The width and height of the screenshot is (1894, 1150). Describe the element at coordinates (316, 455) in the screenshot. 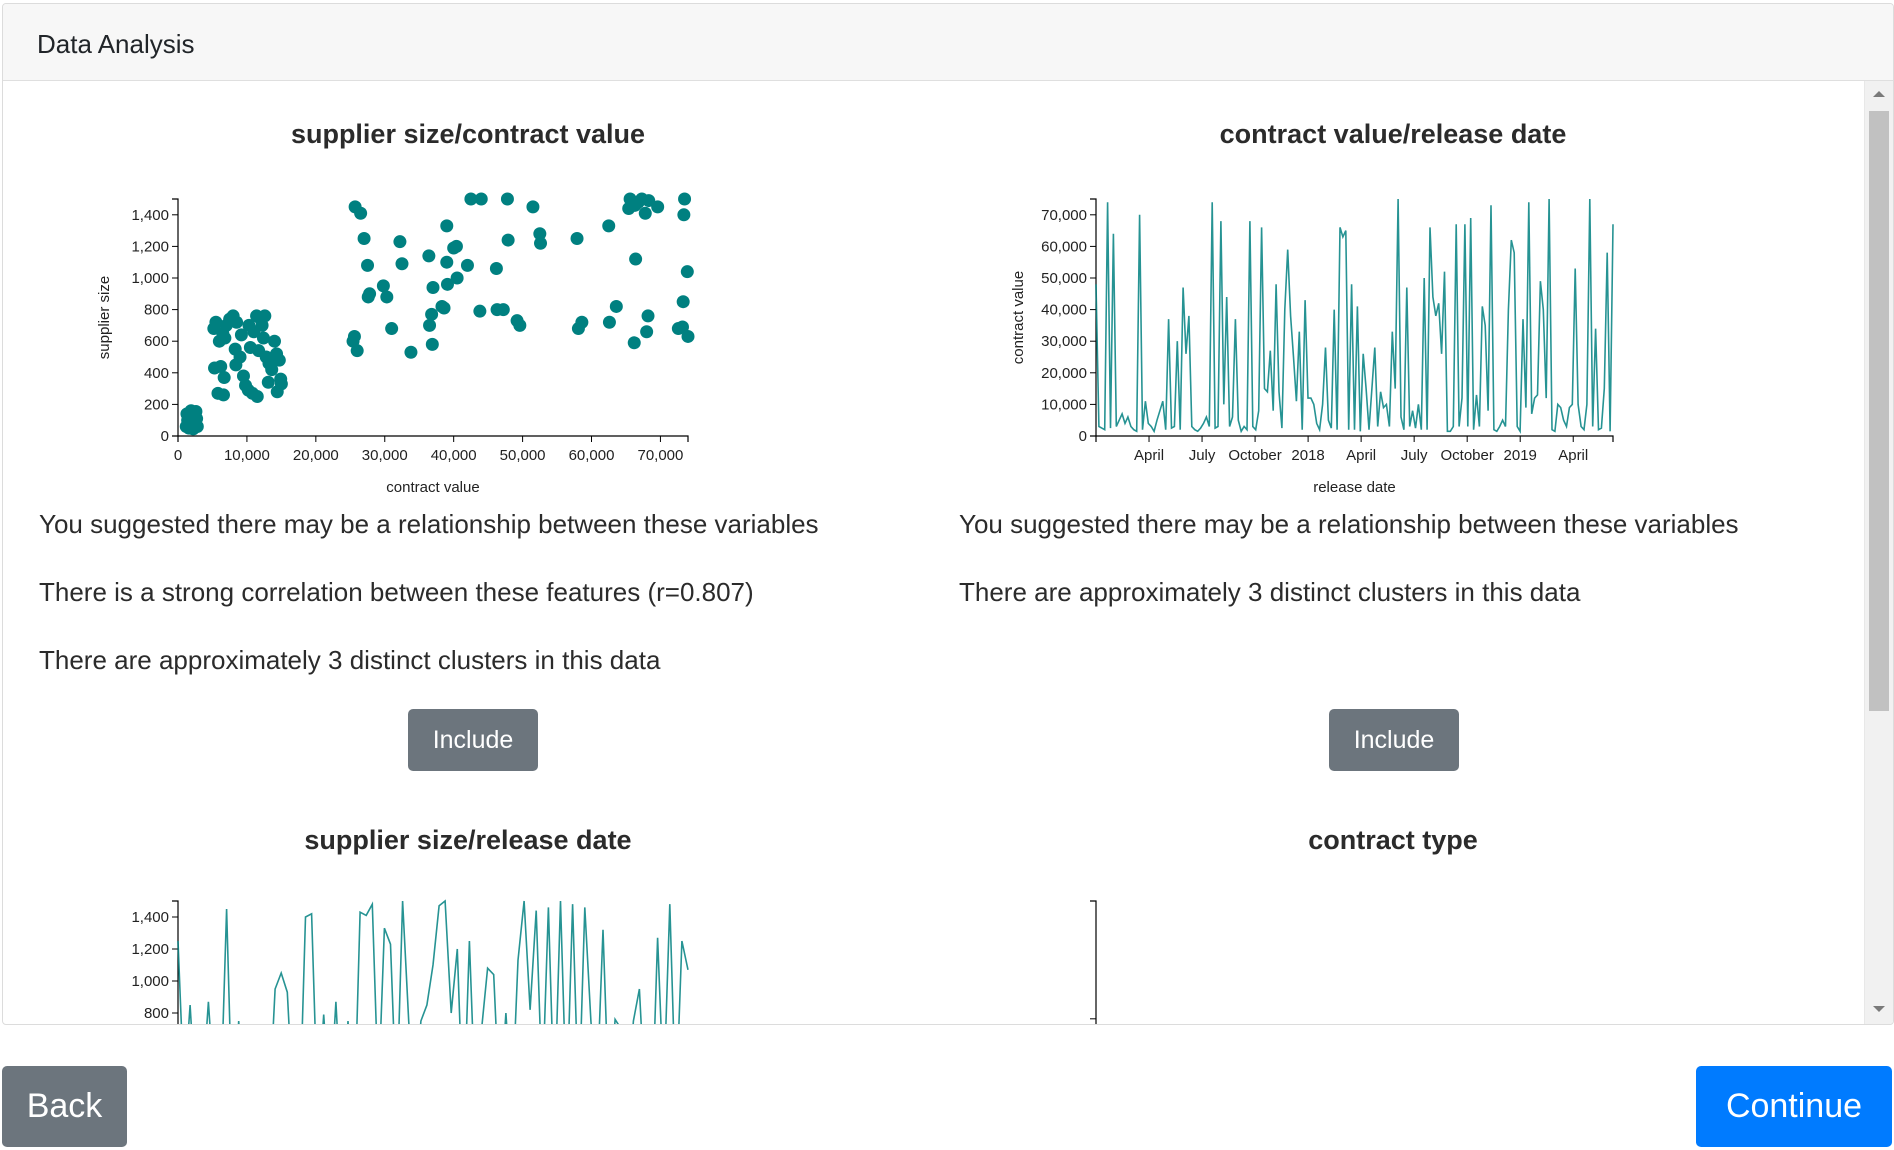

I see `x-tick-label: 20,000` at that location.